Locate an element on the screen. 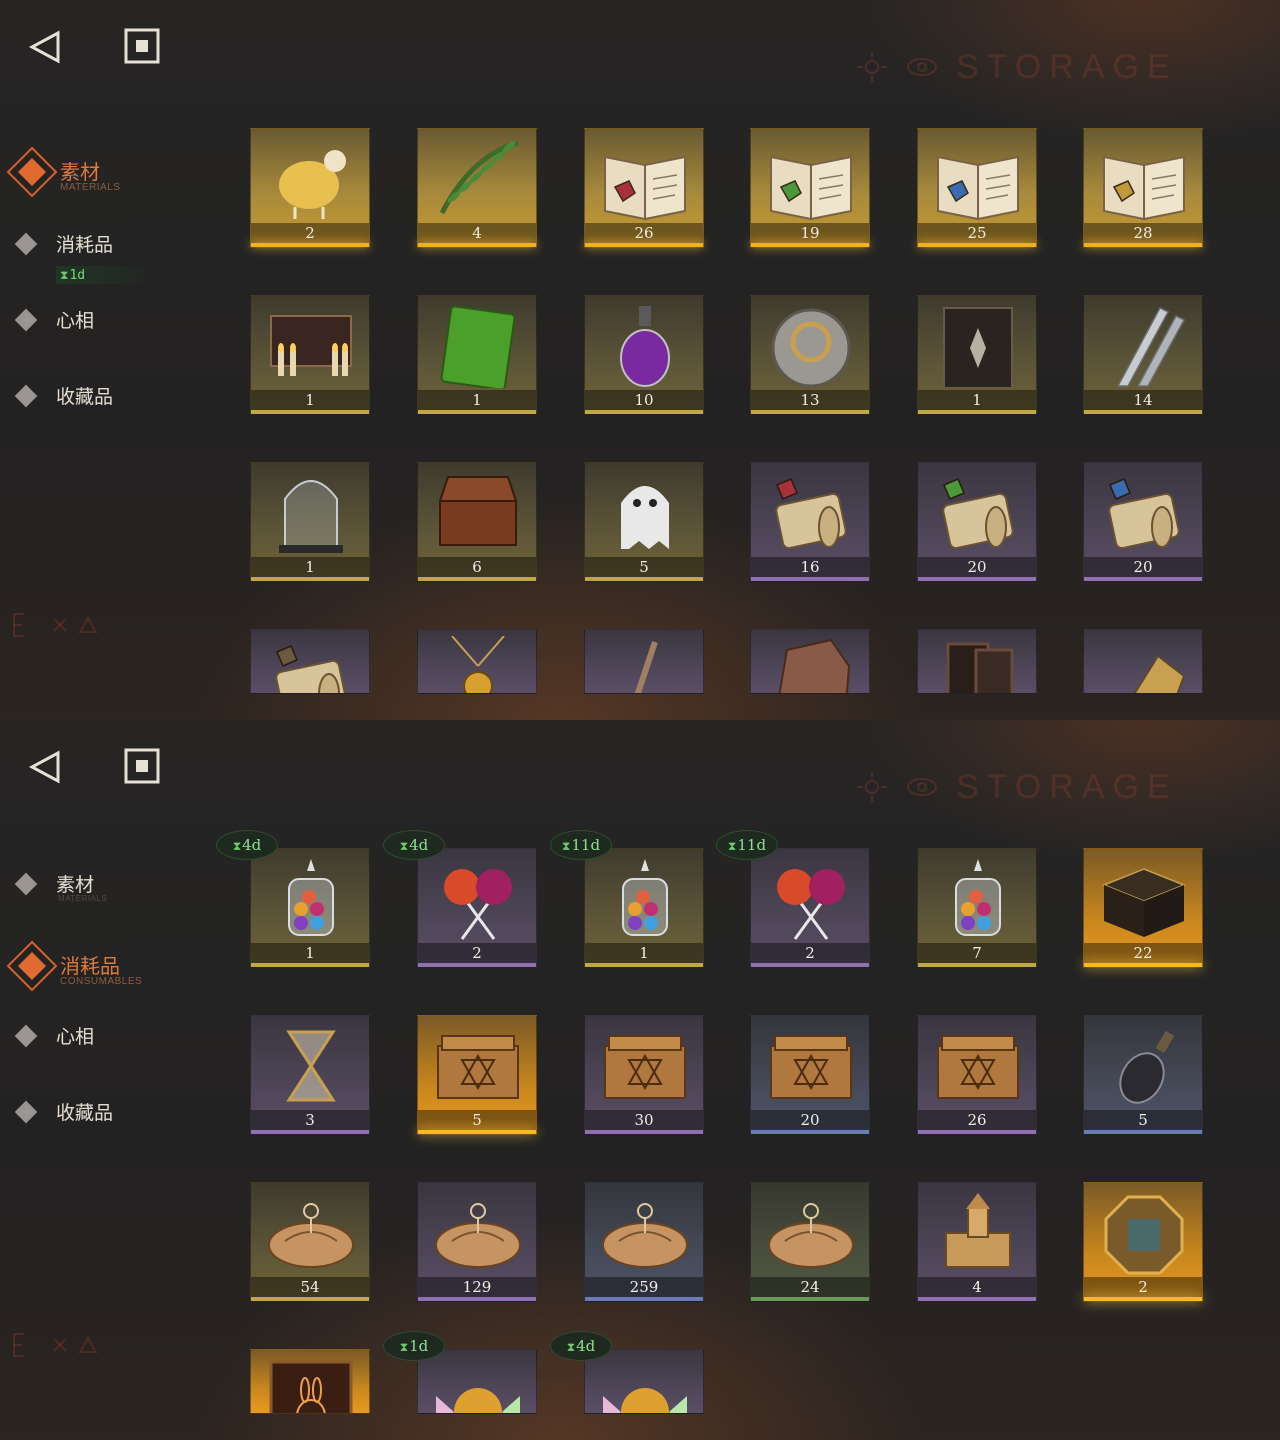 The width and height of the screenshot is (1280, 1440). inventory-slot-amulet-partial is located at coordinates (477, 661).